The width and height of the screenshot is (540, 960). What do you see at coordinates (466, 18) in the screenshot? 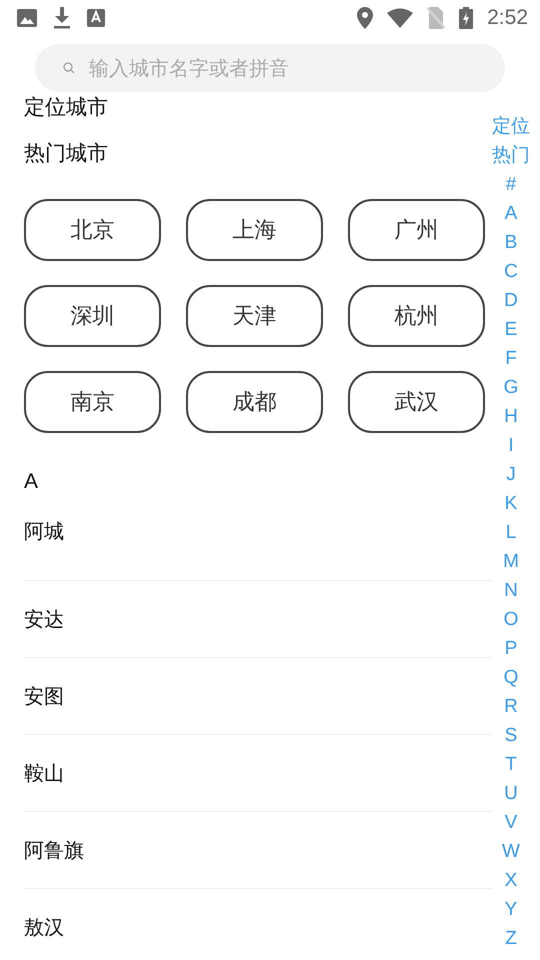
I see `battery-charging-icon` at bounding box center [466, 18].